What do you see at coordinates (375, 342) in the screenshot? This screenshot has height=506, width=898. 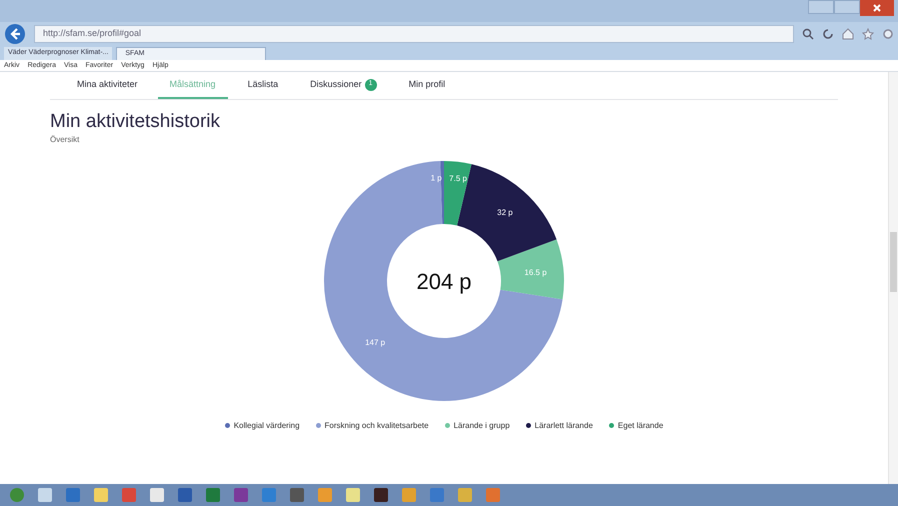 I see `slice-value-label: 147 p` at bounding box center [375, 342].